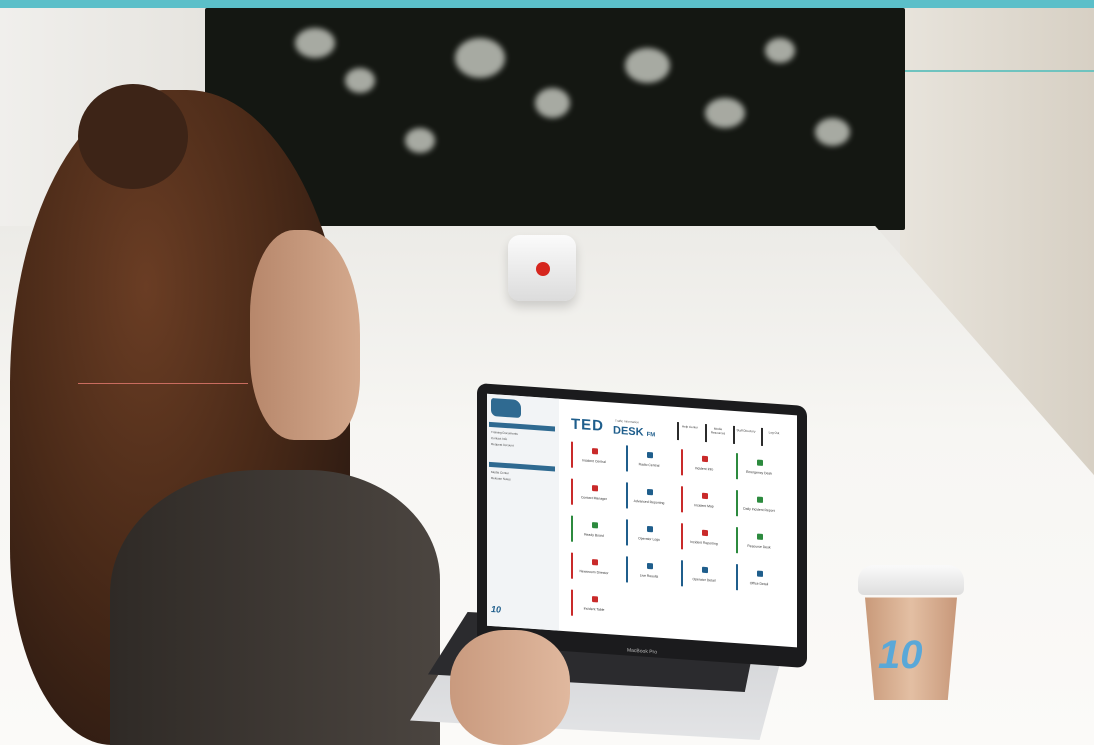 Image resolution: width=1094 pixels, height=745 pixels. What do you see at coordinates (758, 468) in the screenshot?
I see `app-tile: Emergency Desk` at bounding box center [758, 468].